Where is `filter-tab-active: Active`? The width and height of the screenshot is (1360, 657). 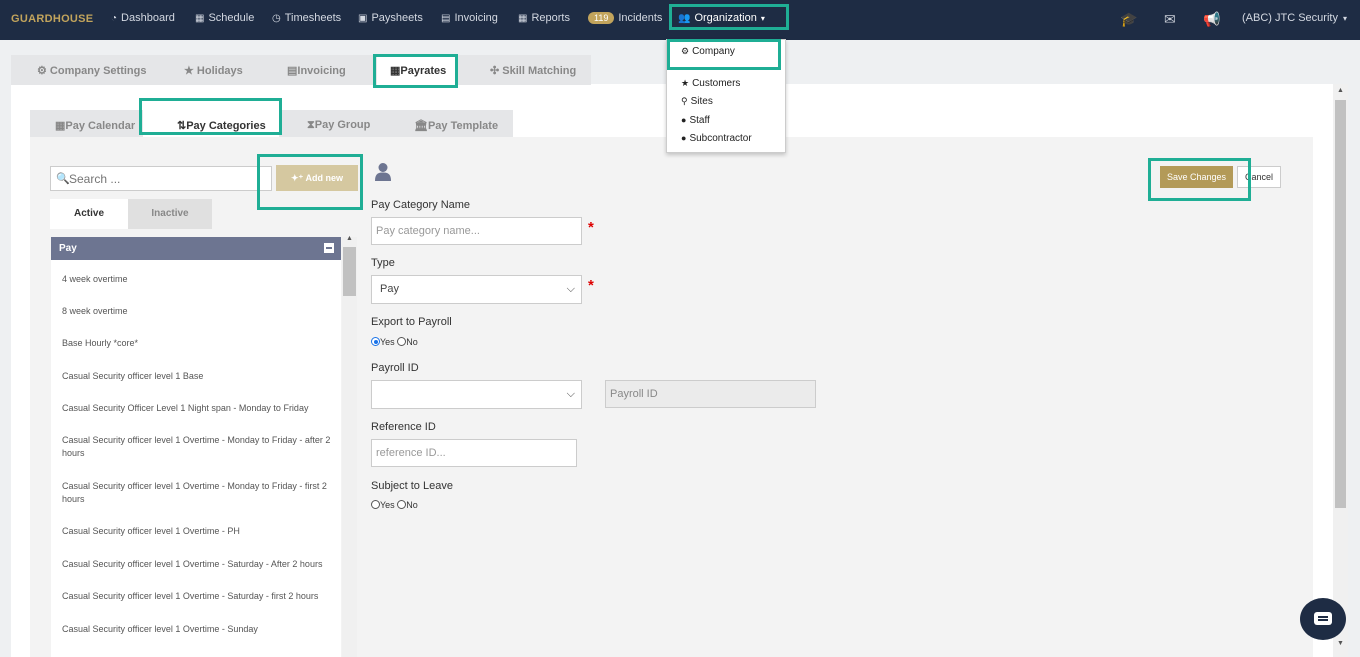
filter-tab-active: Active is located at coordinates (89, 214).